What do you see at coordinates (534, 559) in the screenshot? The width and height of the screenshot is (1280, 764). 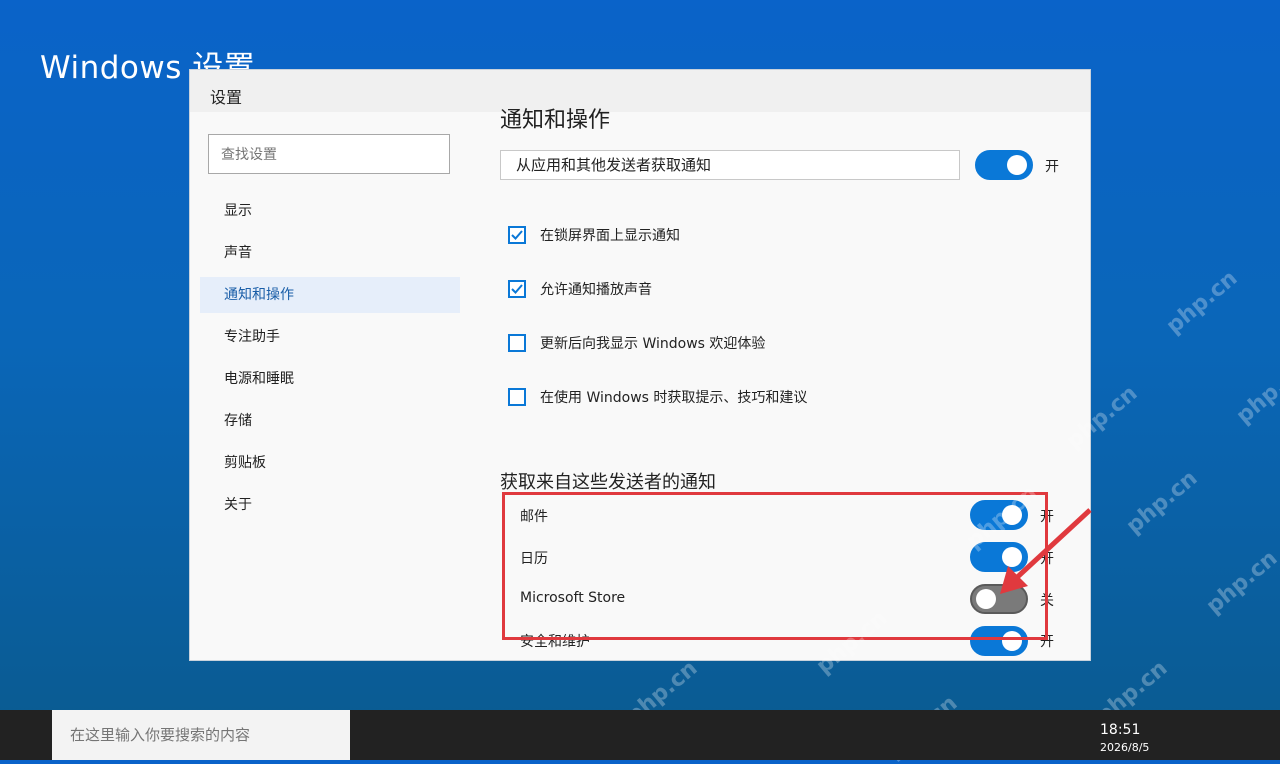 I see `sender-label-calendar: 日历` at bounding box center [534, 559].